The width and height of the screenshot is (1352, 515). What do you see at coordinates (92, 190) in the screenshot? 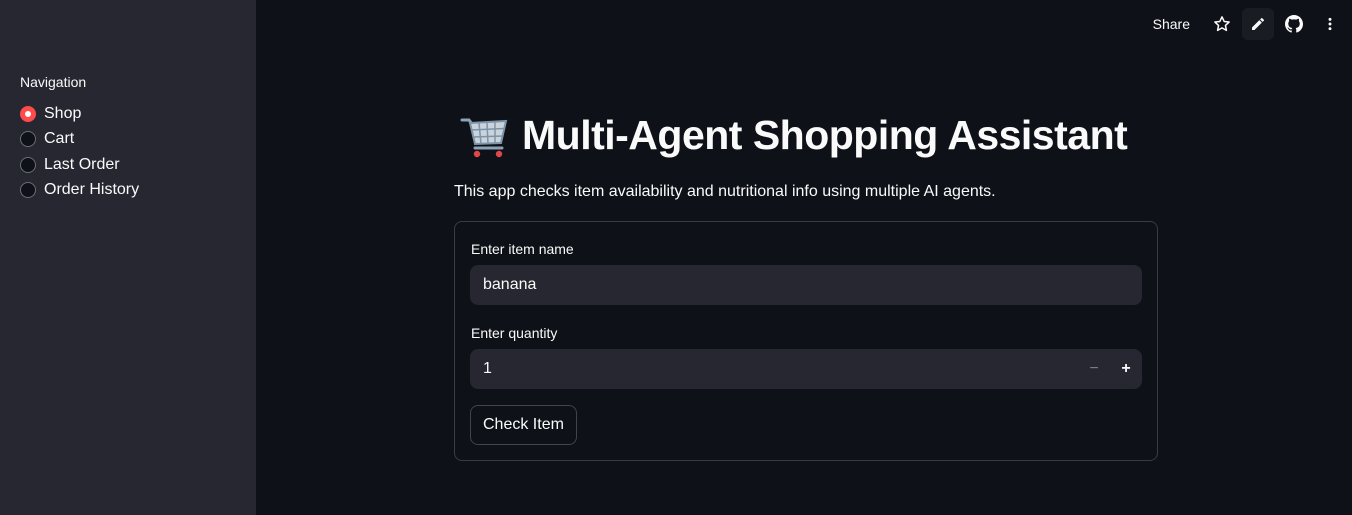
I see `nav-option-label: Order History` at bounding box center [92, 190].